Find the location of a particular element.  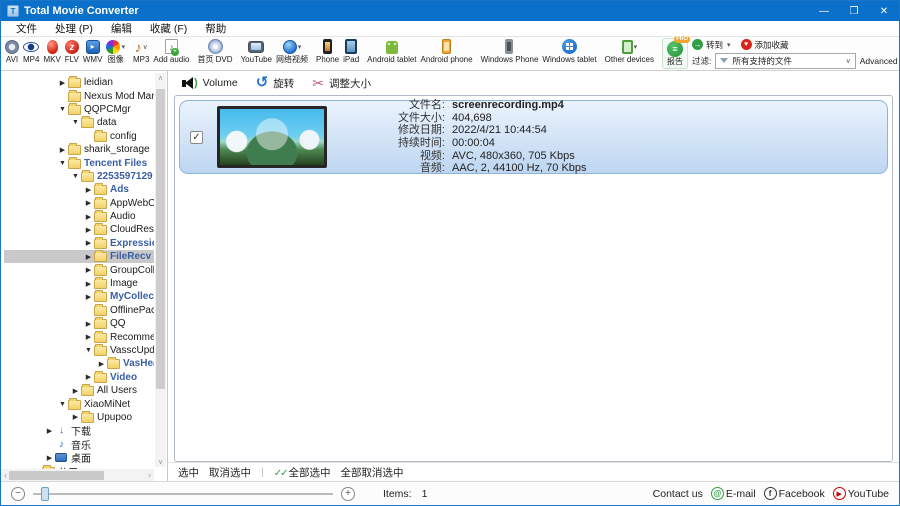

tree-item-qq: ▶ QQ is located at coordinates (79, 323).